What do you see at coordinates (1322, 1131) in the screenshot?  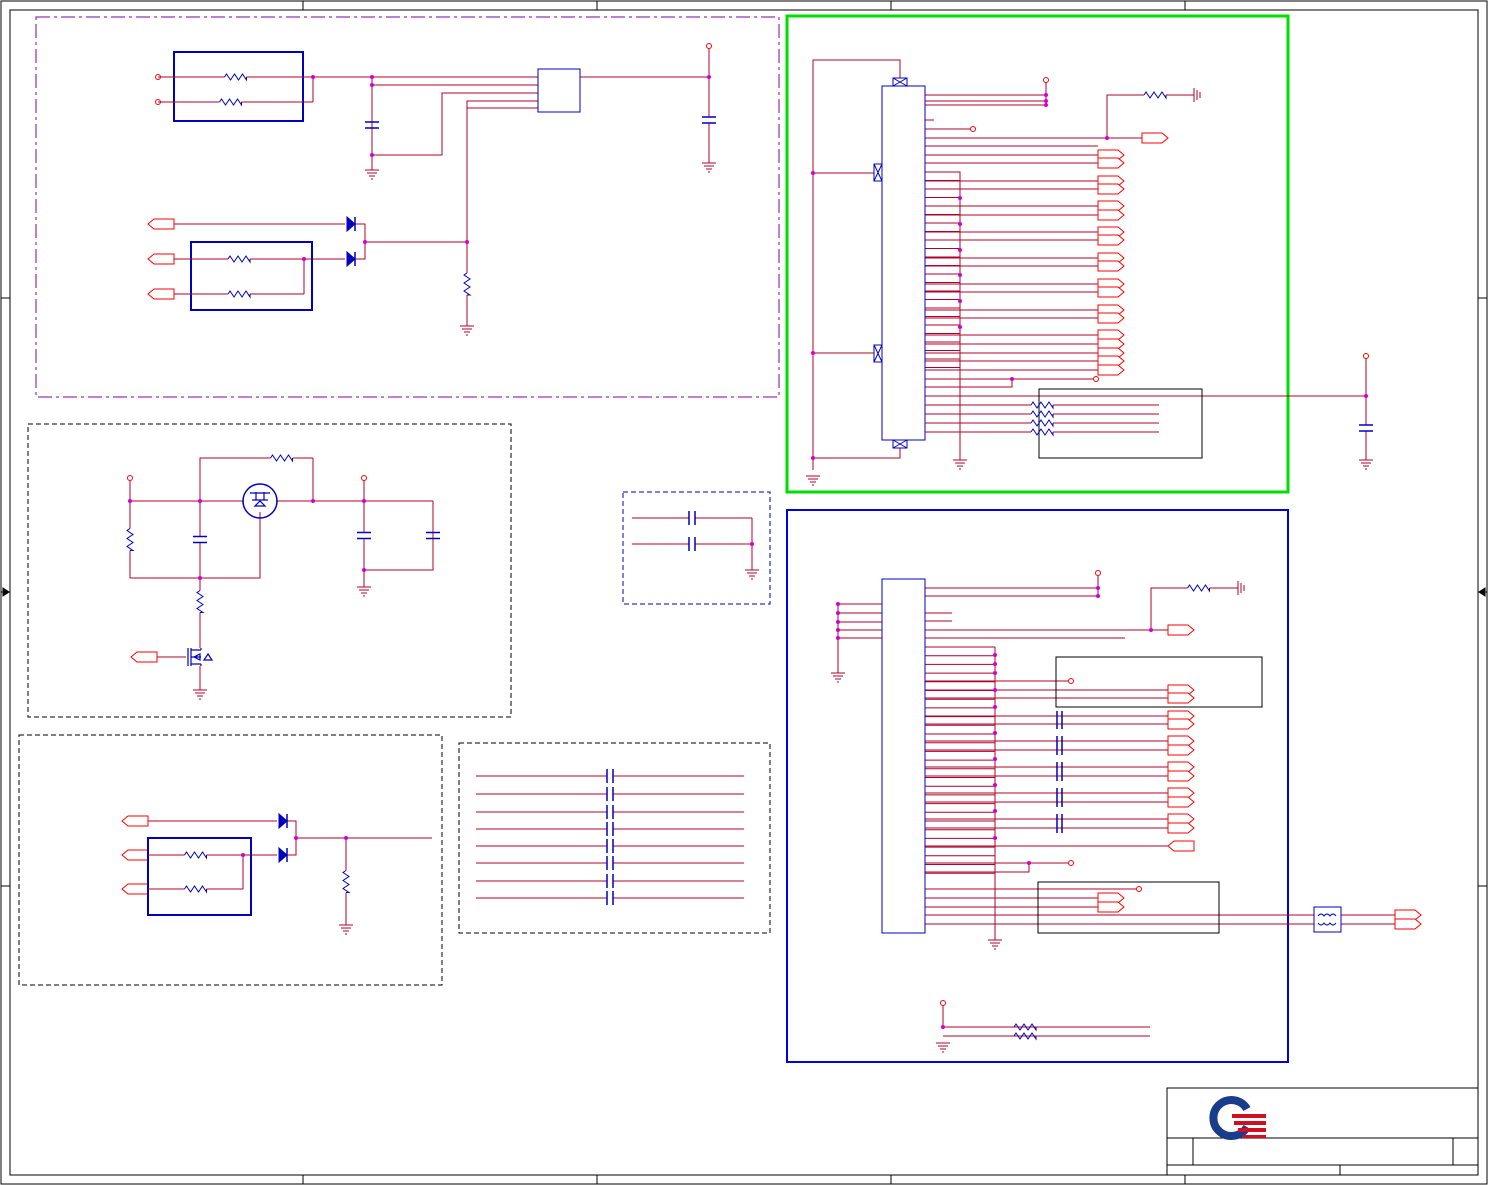 I see `title-block` at bounding box center [1322, 1131].